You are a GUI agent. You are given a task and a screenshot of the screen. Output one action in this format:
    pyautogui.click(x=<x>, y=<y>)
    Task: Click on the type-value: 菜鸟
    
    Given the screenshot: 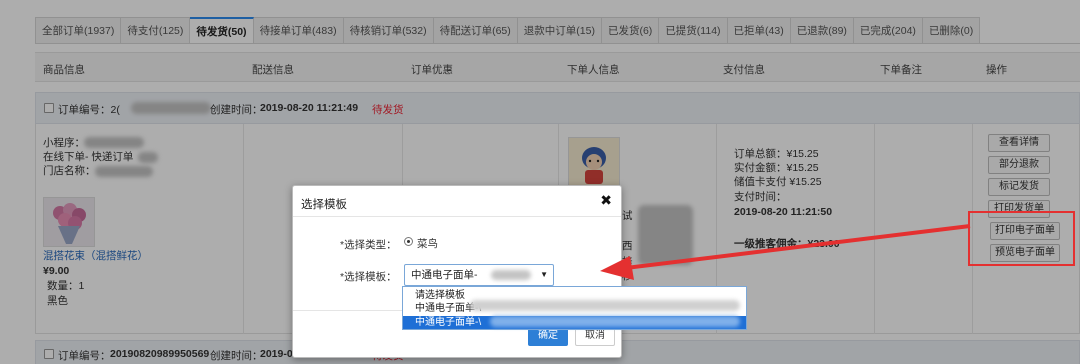 What is the action you would take?
    pyautogui.click(x=427, y=244)
    